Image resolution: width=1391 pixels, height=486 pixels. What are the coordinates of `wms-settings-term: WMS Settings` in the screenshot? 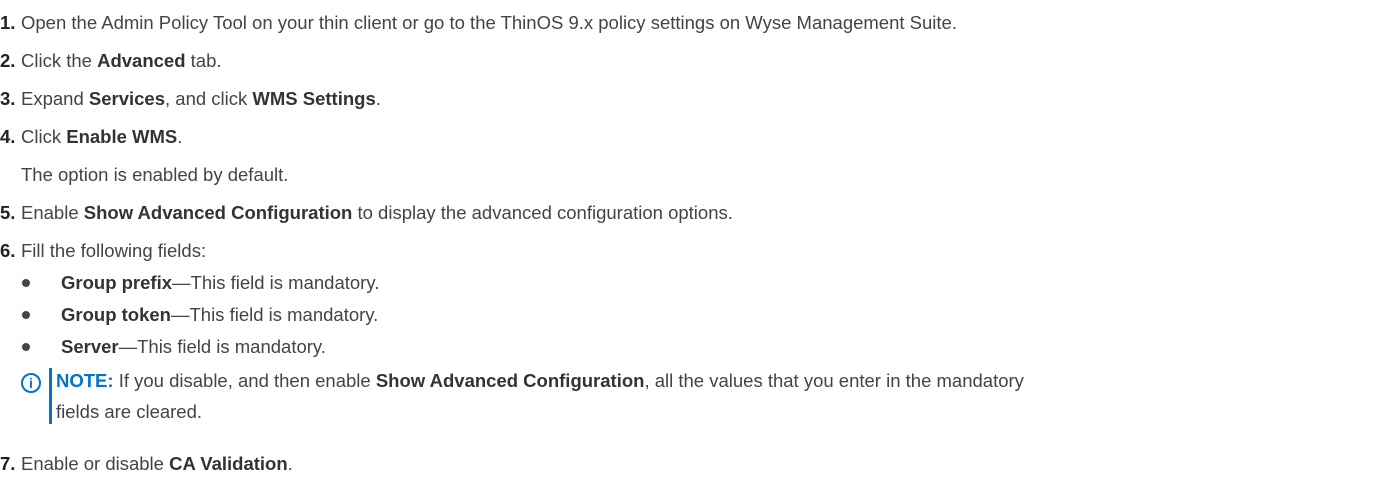 It's located at (314, 98).